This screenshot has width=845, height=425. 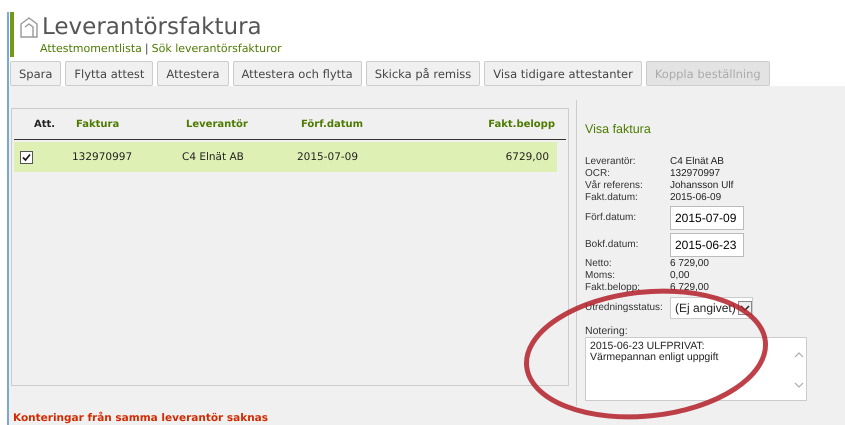 I want to click on table-row: 132970997 C4 Elnät AB 2015-07-09 6729,00, so click(x=285, y=157).